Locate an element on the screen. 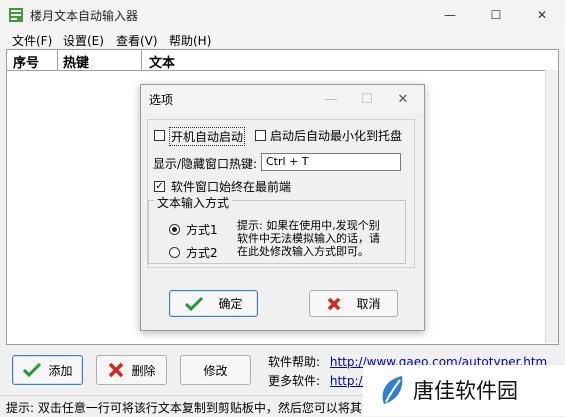 The image size is (565, 417). add-button-label: 添加 is located at coordinates (60, 370).